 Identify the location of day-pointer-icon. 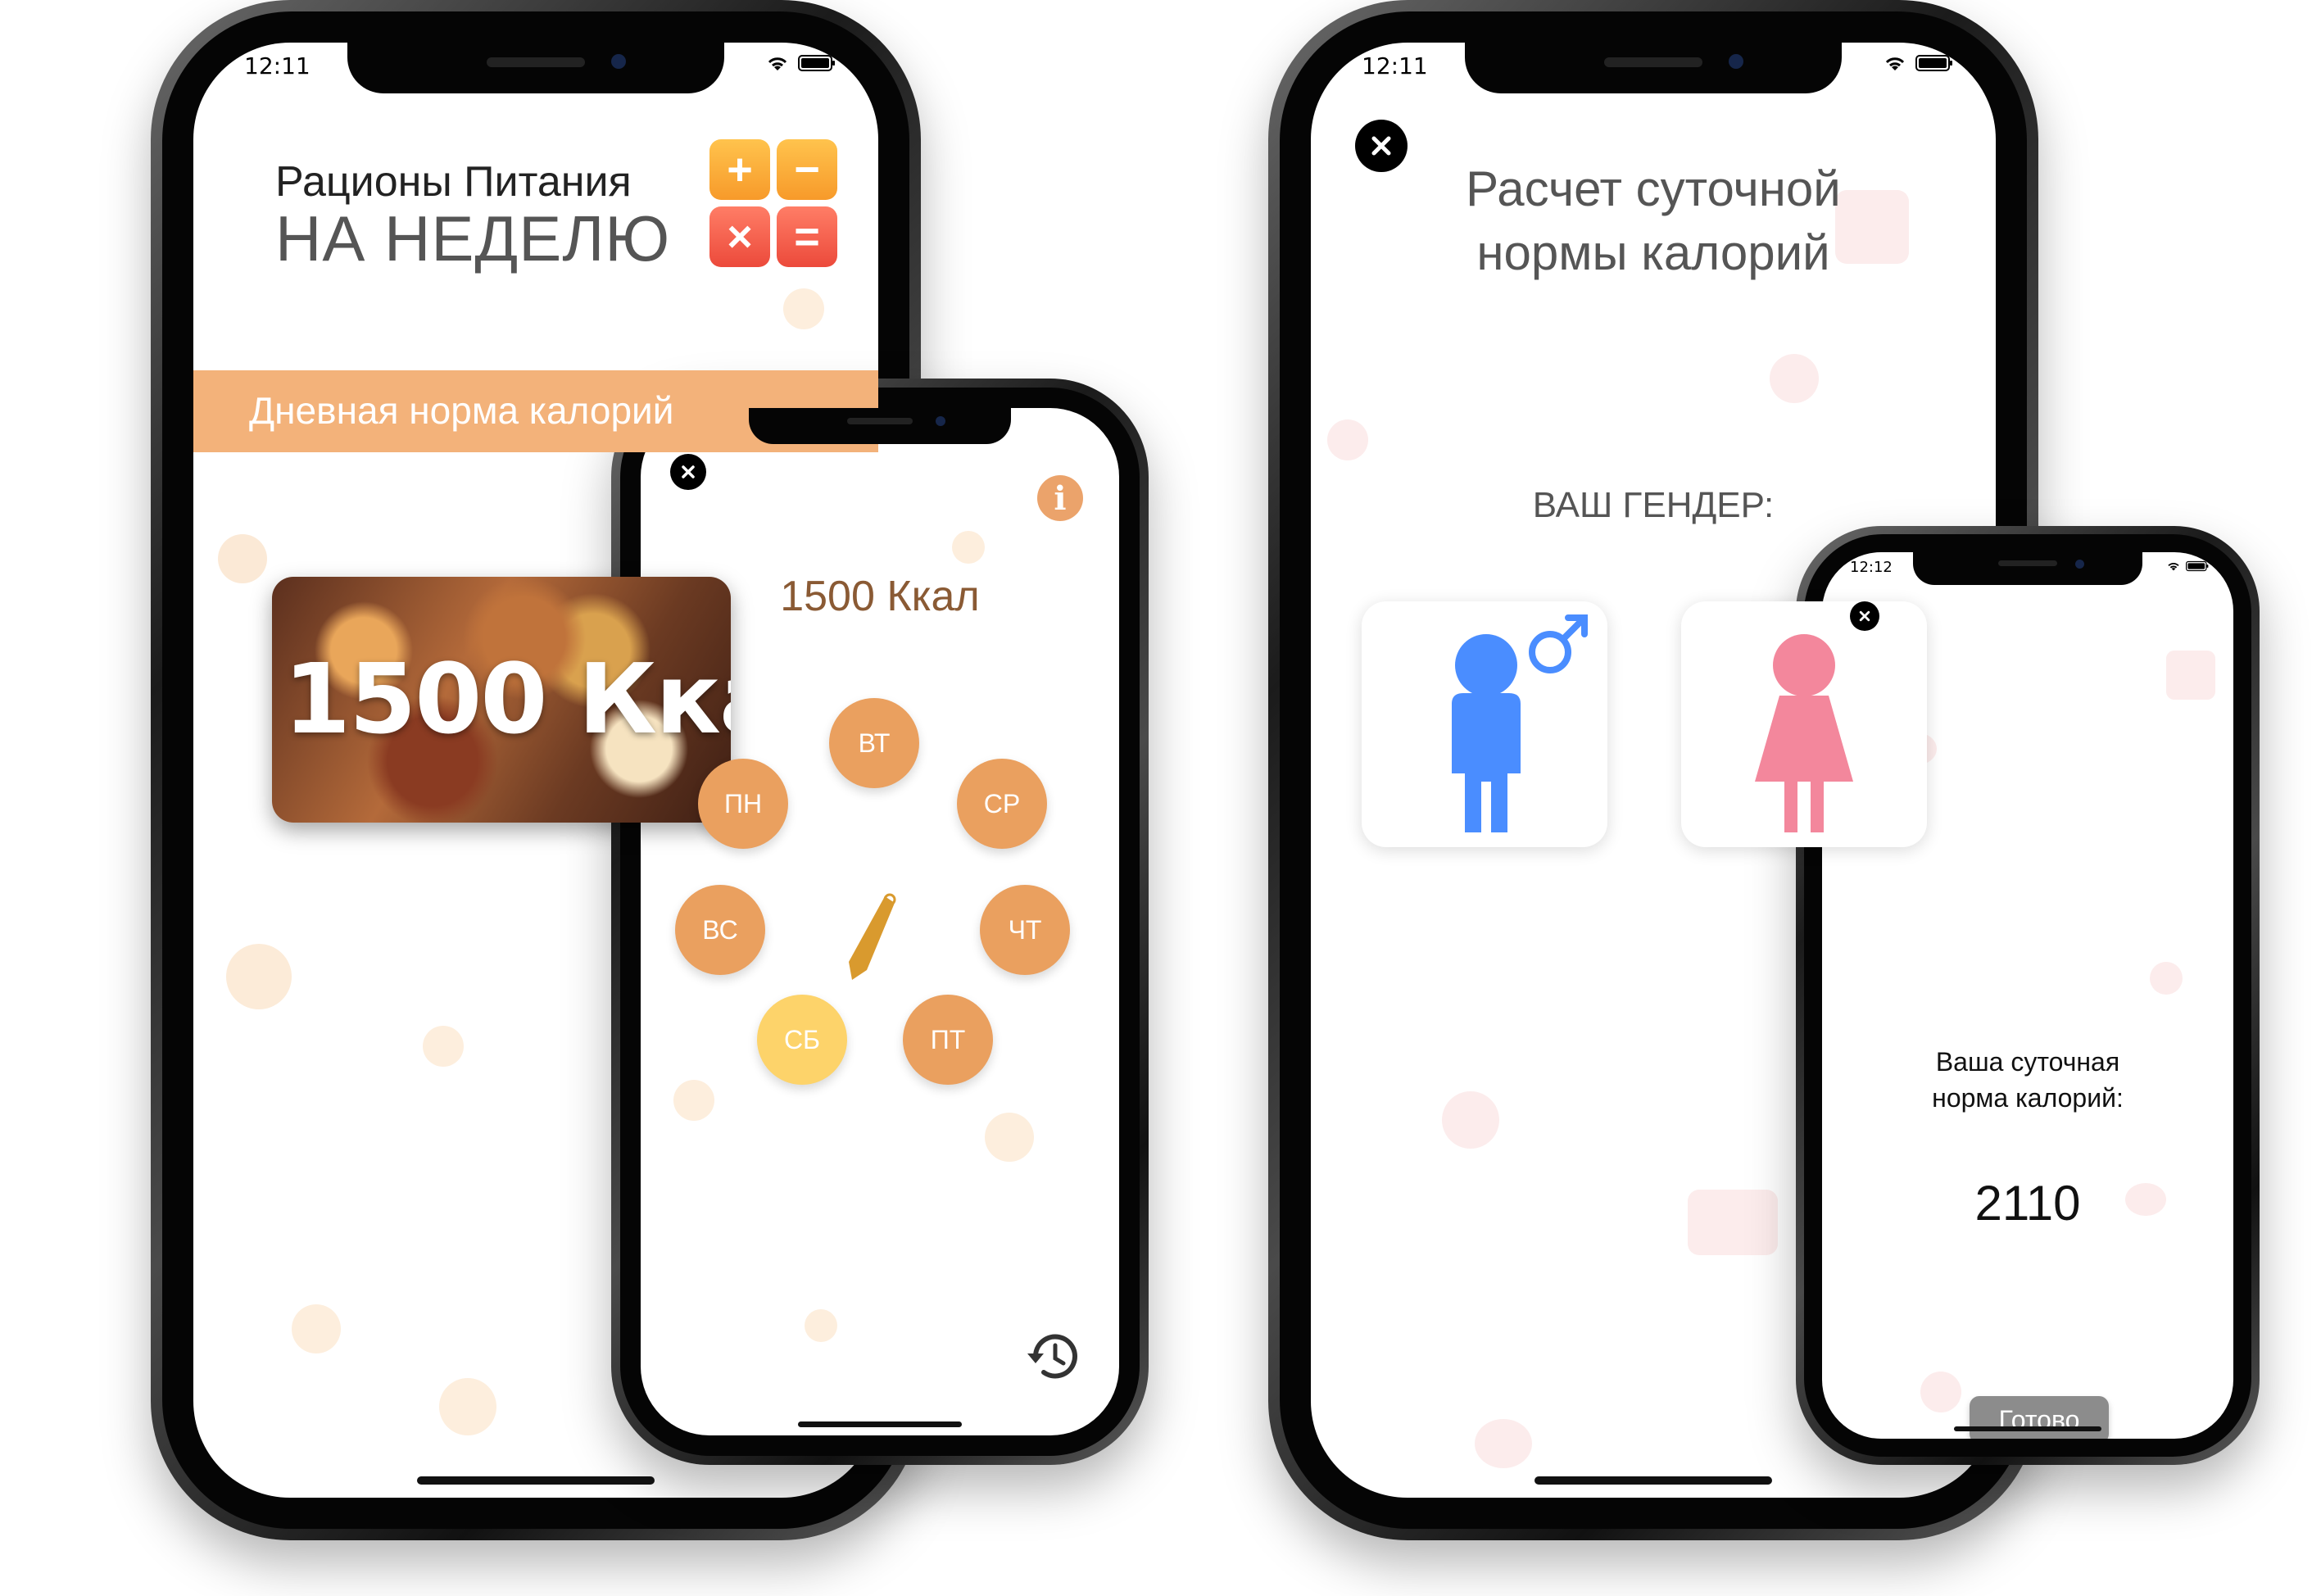
(872, 936).